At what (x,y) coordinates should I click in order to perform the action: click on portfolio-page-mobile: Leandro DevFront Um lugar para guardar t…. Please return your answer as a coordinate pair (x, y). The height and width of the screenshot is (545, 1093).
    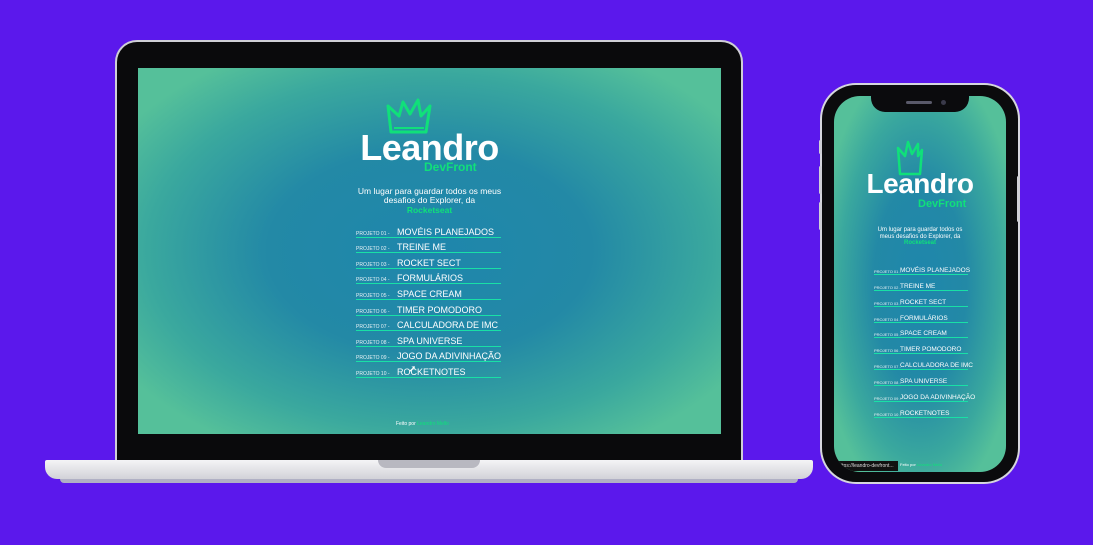
    Looking at the image, I should click on (920, 284).